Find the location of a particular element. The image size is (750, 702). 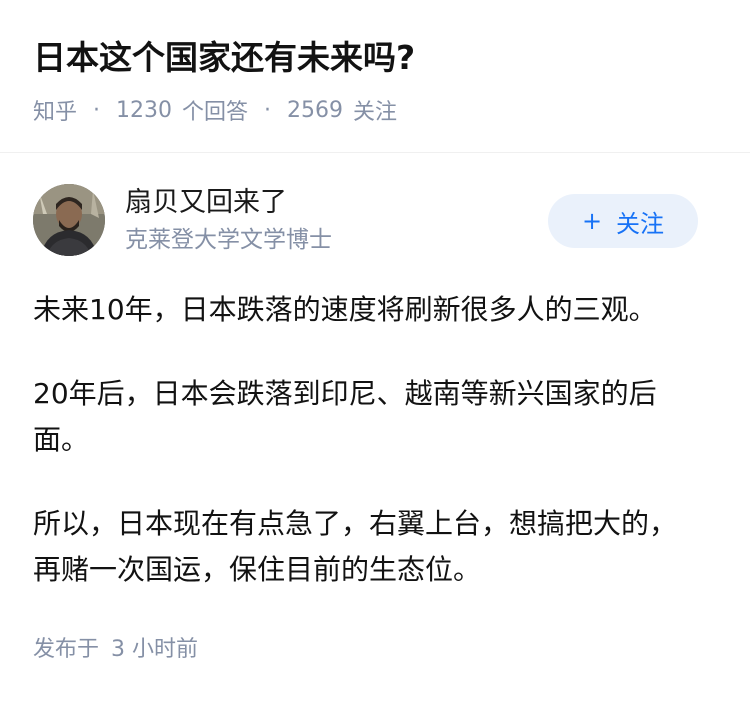

avatar is located at coordinates (69, 220).